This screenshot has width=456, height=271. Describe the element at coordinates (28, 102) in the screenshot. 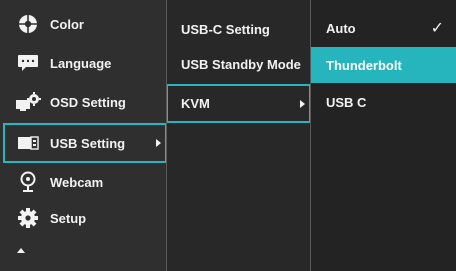

I see `osd-setting-icon` at that location.